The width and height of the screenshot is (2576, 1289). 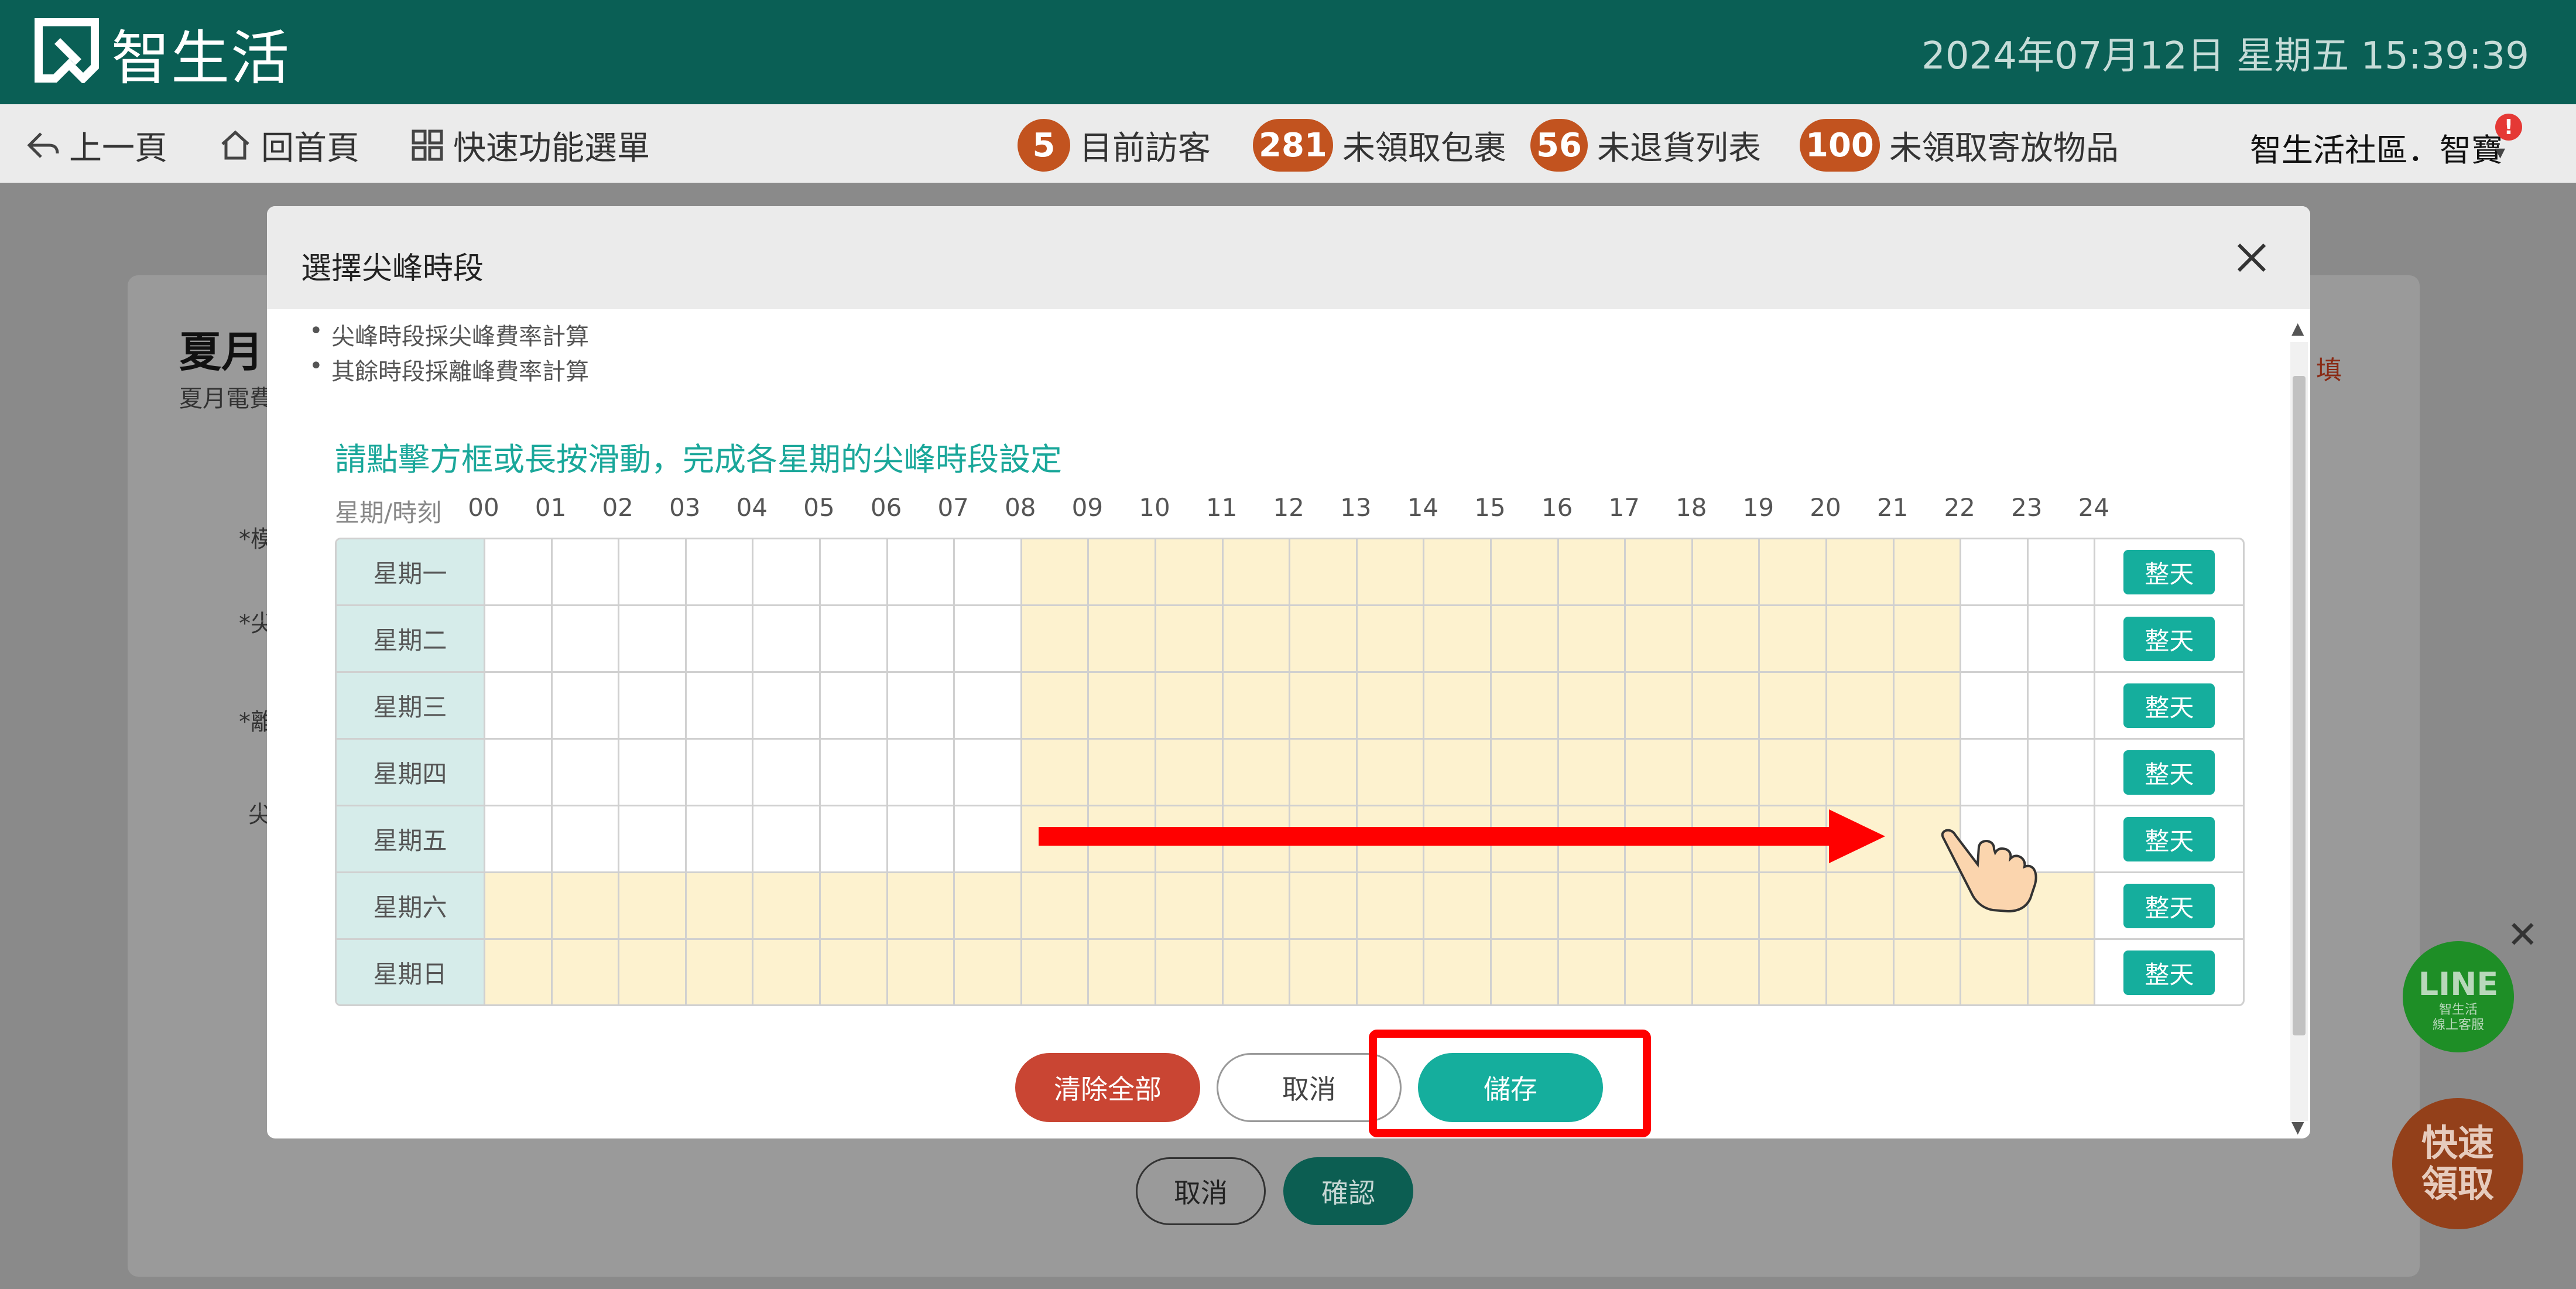 I want to click on line-support-button: LINE 智生活 線上客服, so click(x=2458, y=996).